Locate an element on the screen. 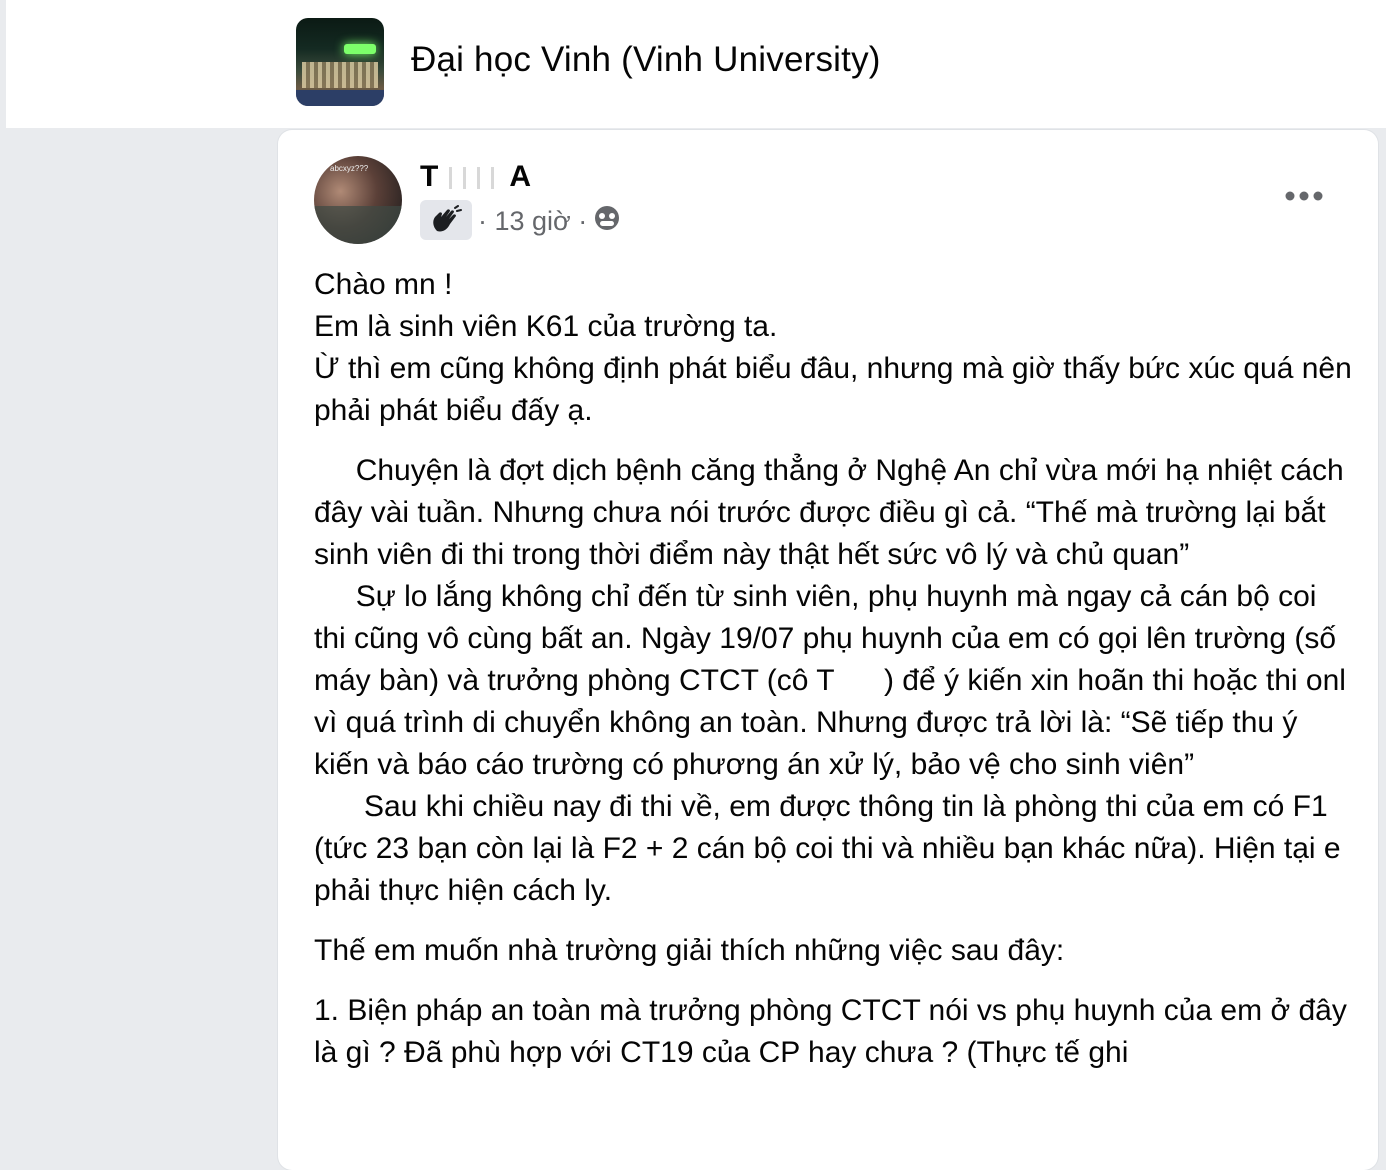 This screenshot has width=1386, height=1170. waving-hand-badge-icon is located at coordinates (446, 220).